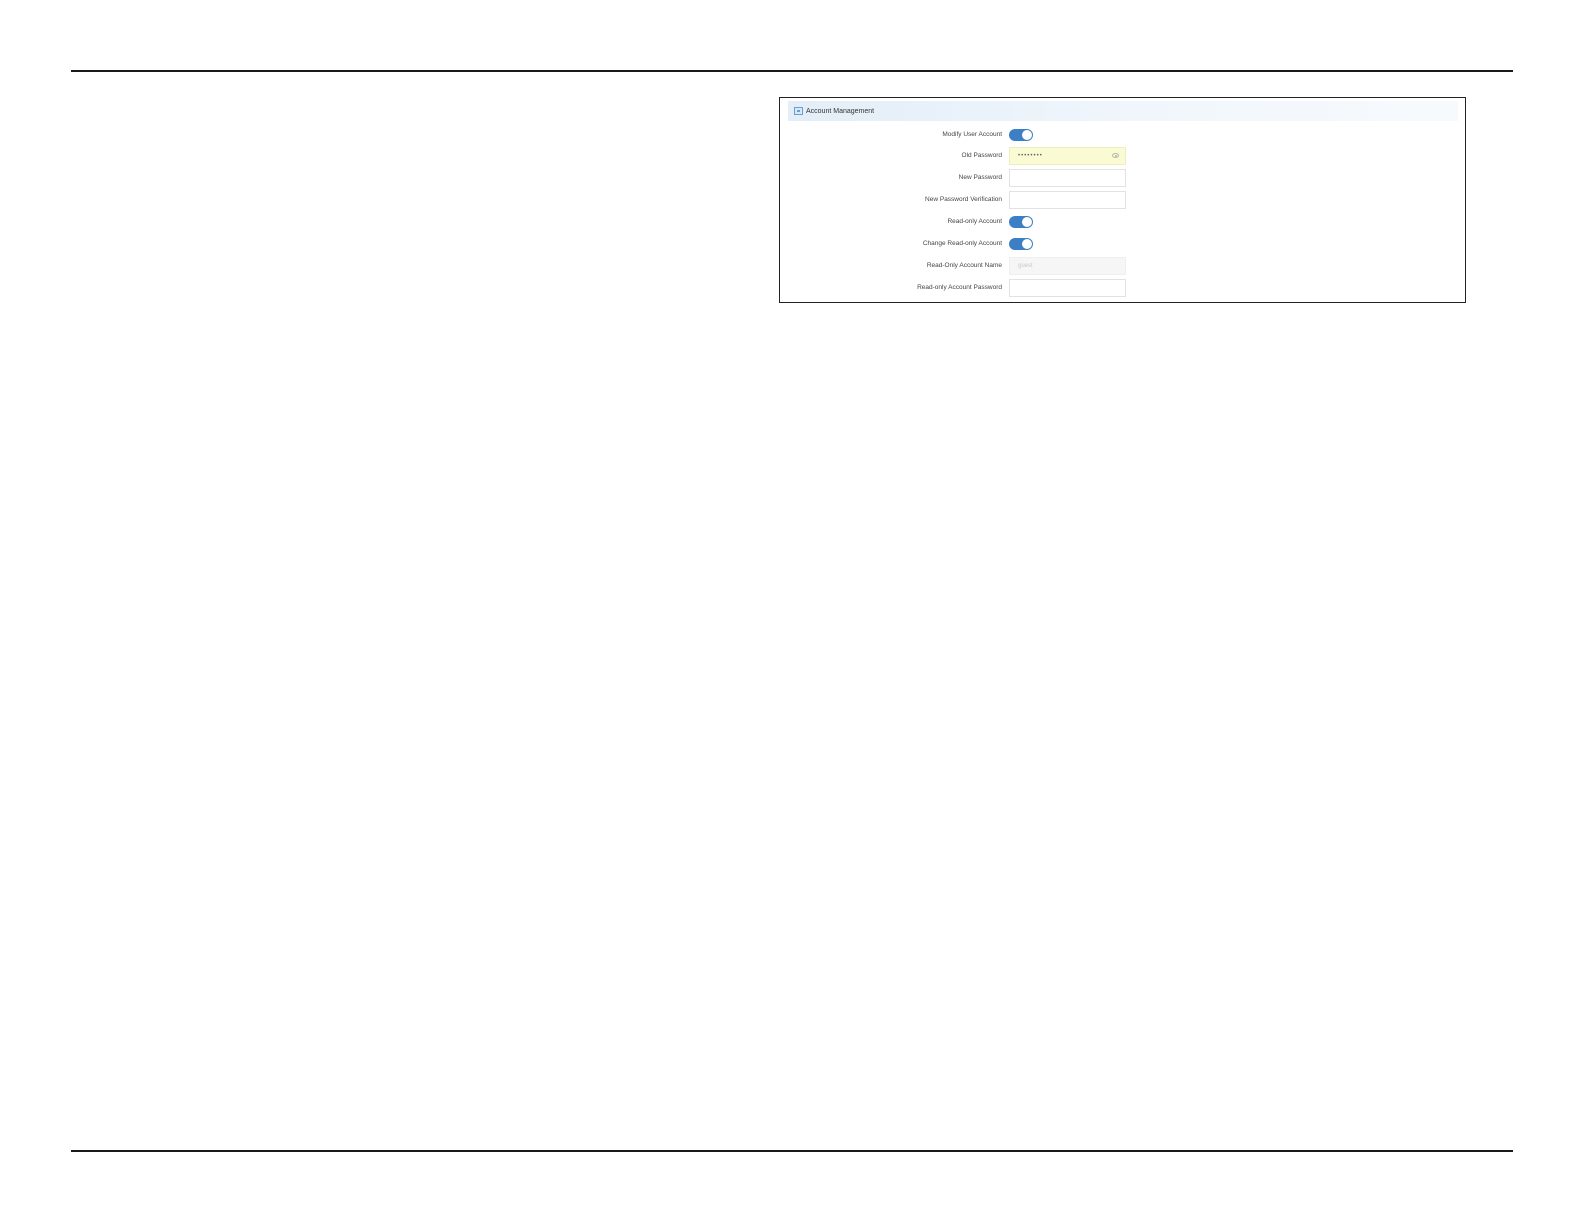  What do you see at coordinates (1122, 244) in the screenshot?
I see `row-change-read-only-account: Change Read-only Account` at bounding box center [1122, 244].